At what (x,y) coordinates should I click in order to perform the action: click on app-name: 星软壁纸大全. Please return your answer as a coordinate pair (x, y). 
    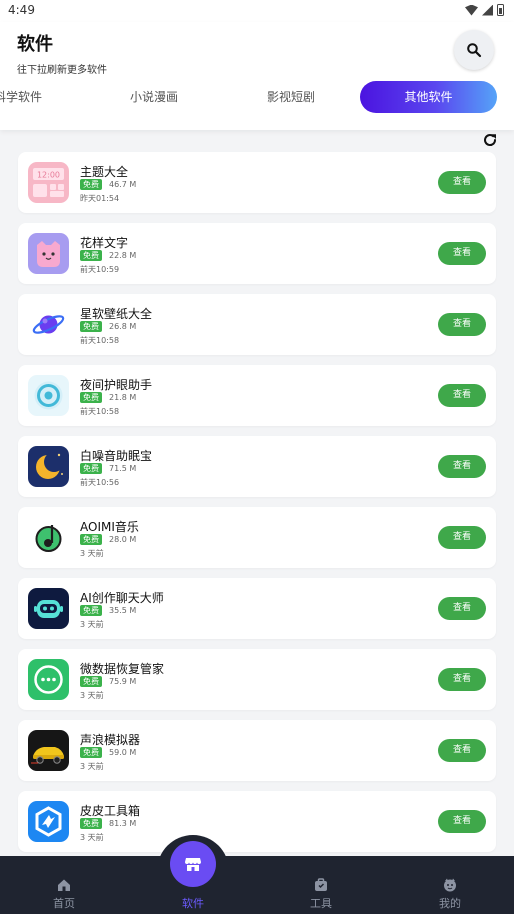
    Looking at the image, I should click on (116, 314).